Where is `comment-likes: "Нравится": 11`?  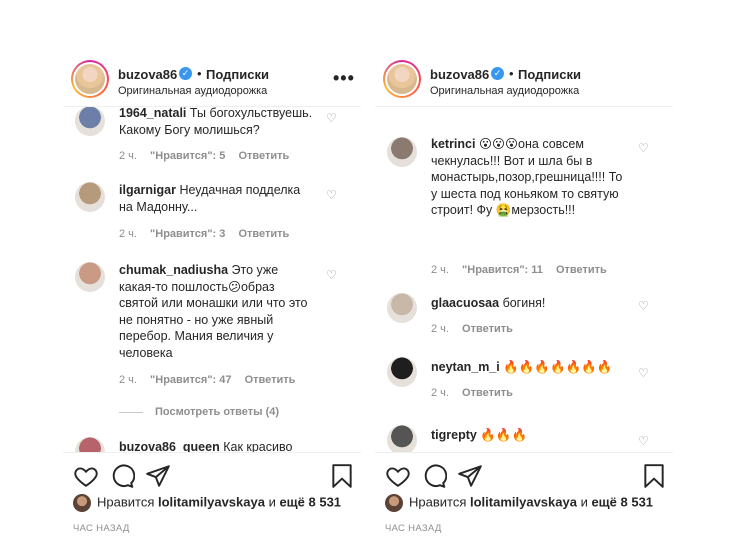
comment-likes: "Нравится": 11 is located at coordinates (502, 270).